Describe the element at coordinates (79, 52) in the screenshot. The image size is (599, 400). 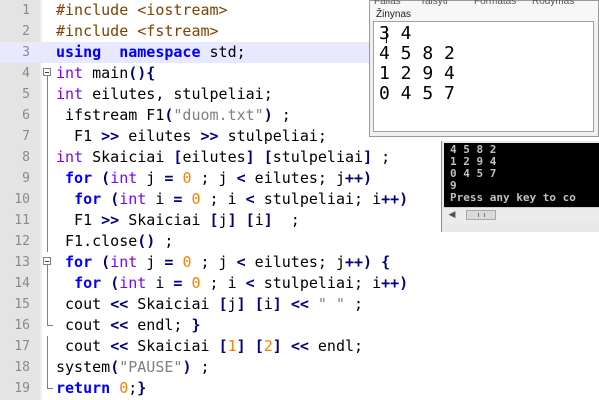
I see `code-token: using` at that location.